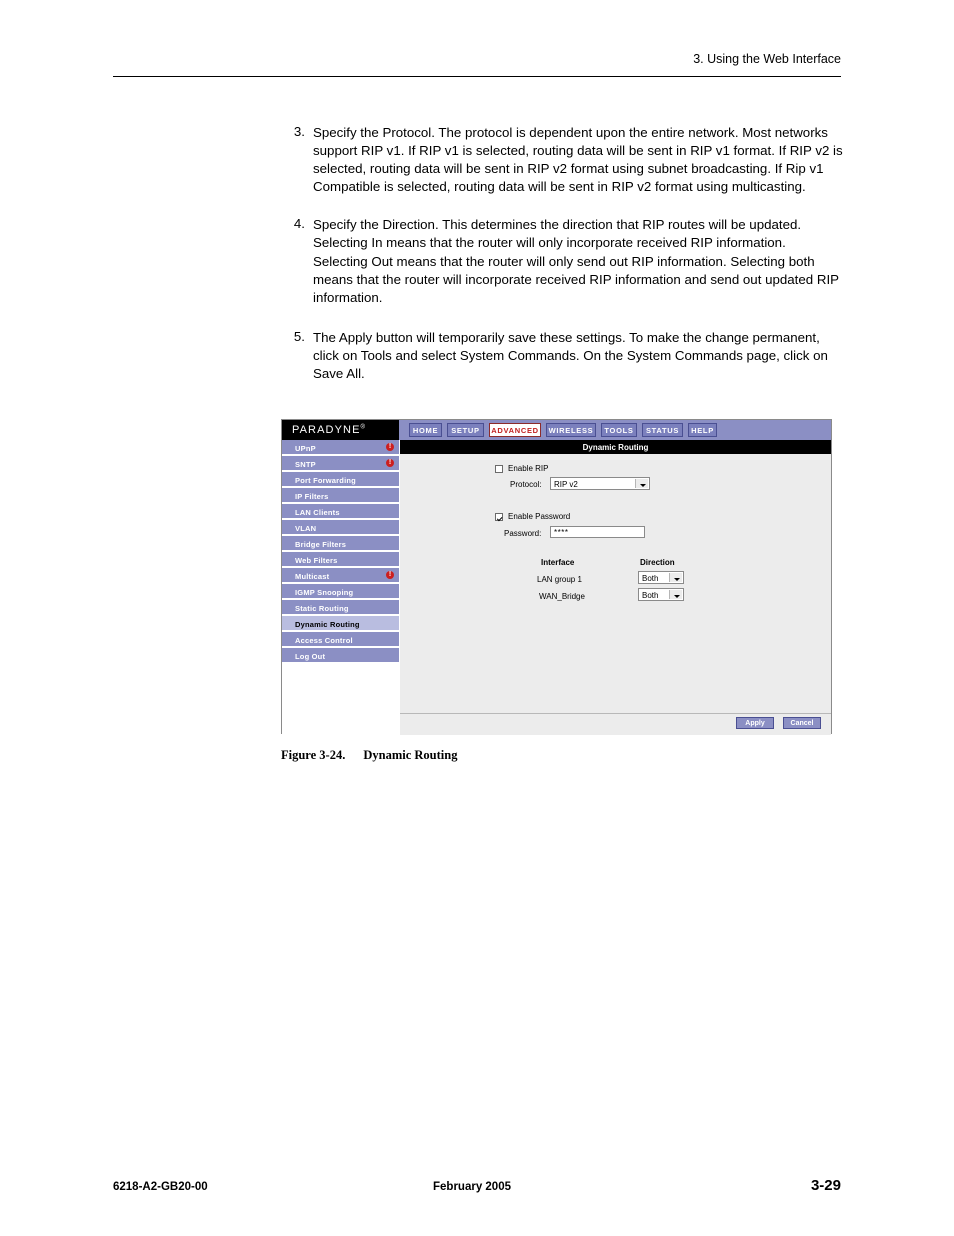  Describe the element at coordinates (657, 562) in the screenshot. I see `col-header-direction: Direction` at that location.